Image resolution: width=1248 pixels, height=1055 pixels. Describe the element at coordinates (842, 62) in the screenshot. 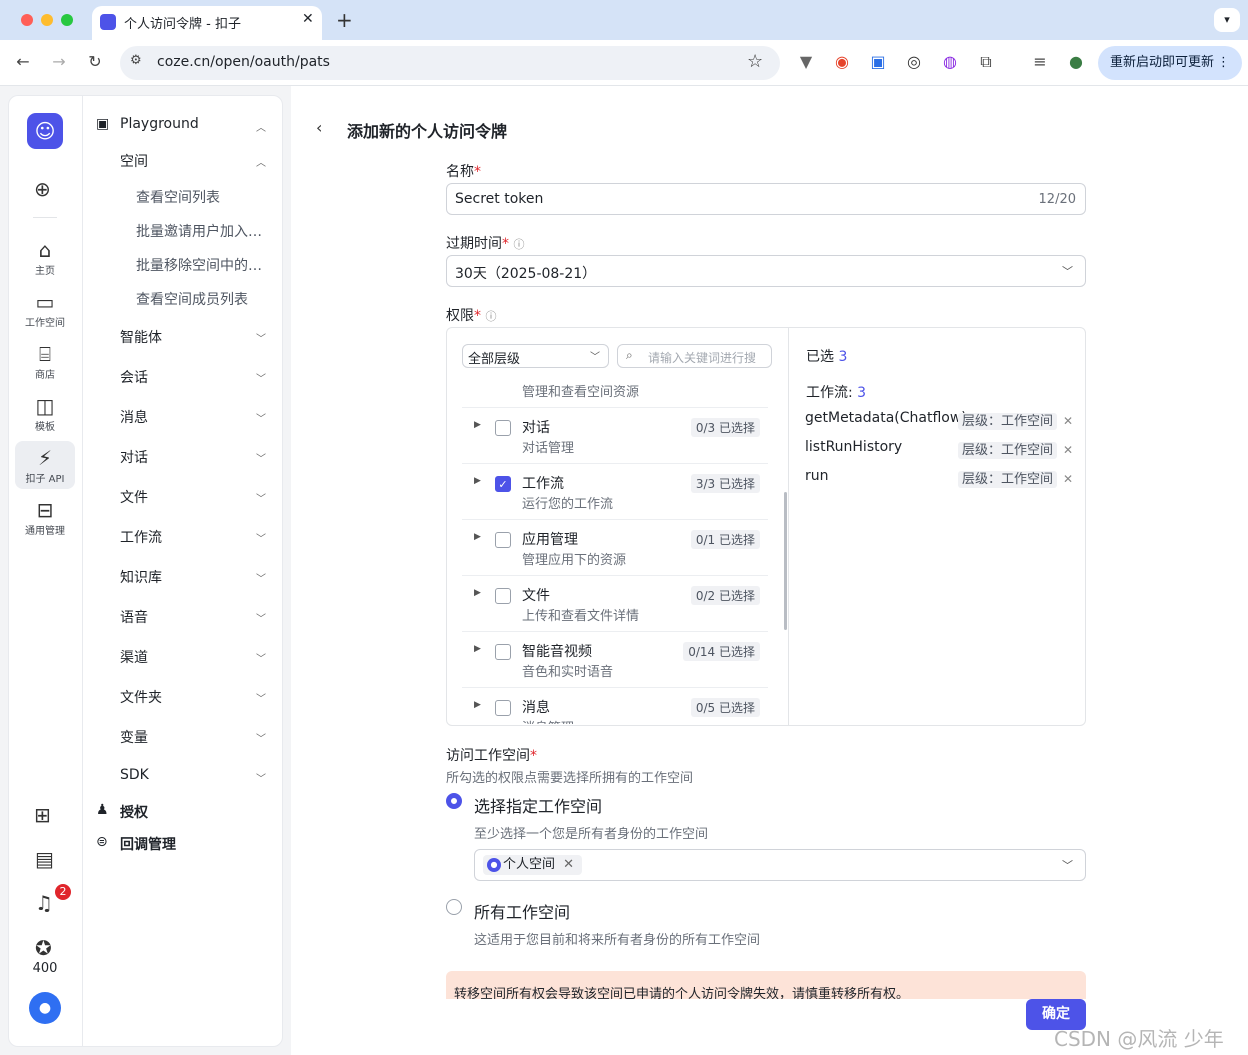

I see `extension-ring-icon: ◉` at that location.